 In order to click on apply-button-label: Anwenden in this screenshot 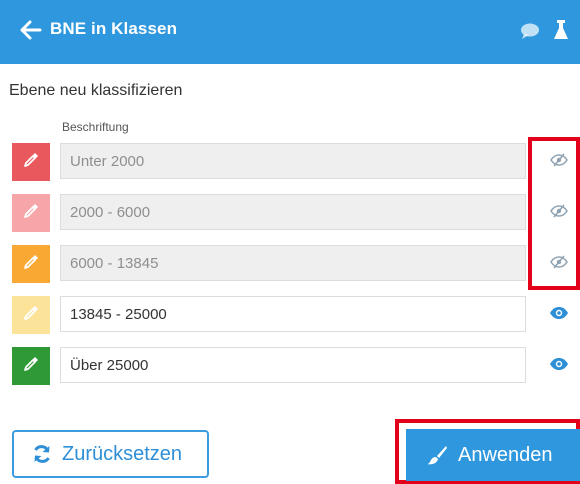, I will do `click(505, 454)`.